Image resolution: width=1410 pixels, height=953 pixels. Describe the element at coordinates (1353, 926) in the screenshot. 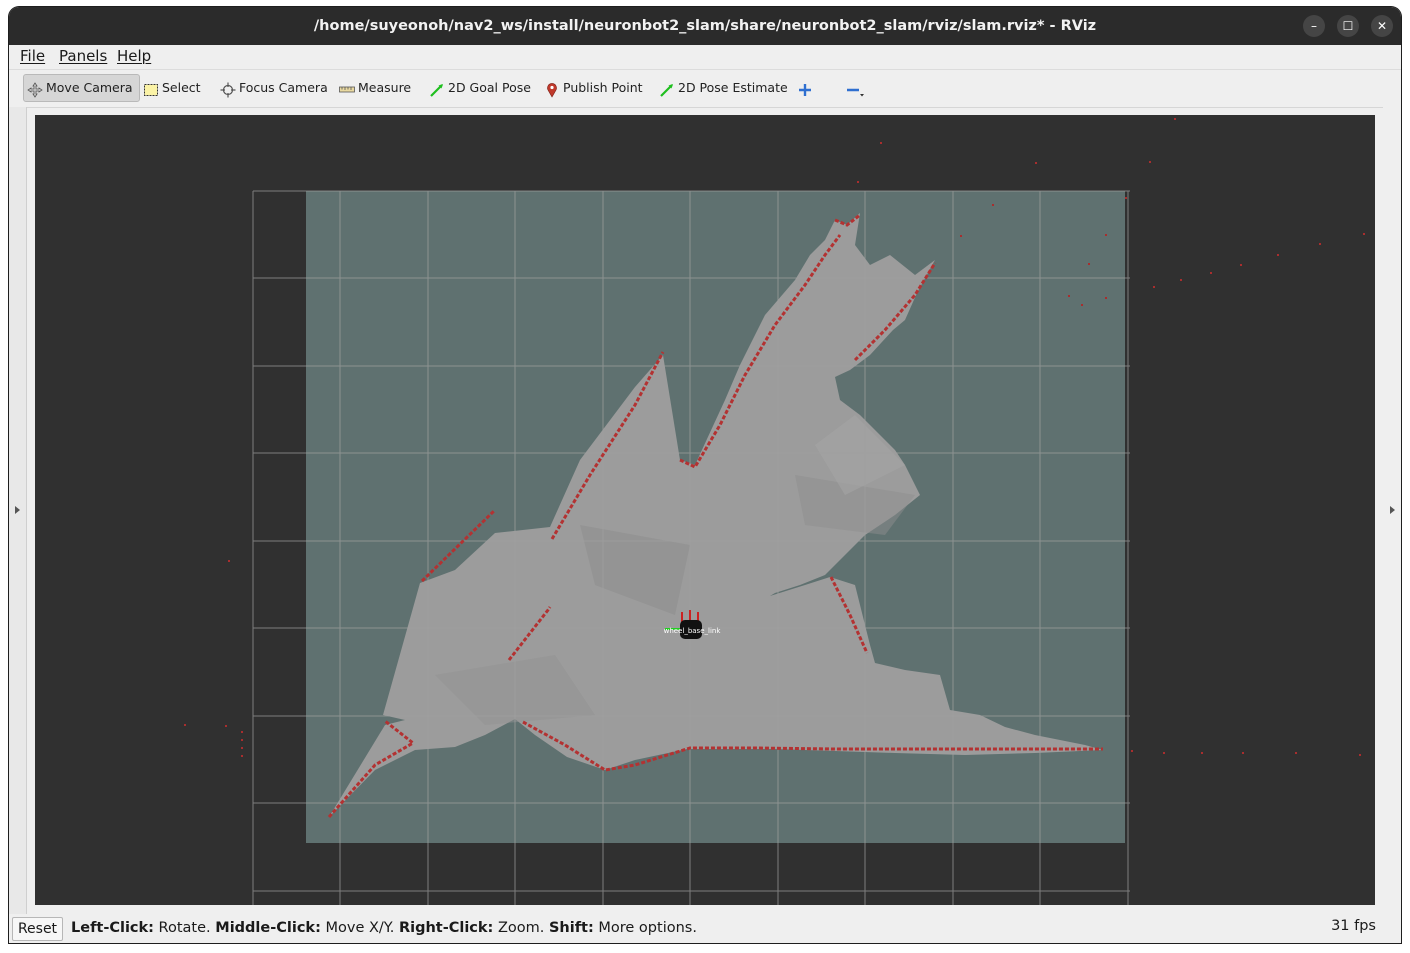

I see `fps-counter: 31 fps` at that location.